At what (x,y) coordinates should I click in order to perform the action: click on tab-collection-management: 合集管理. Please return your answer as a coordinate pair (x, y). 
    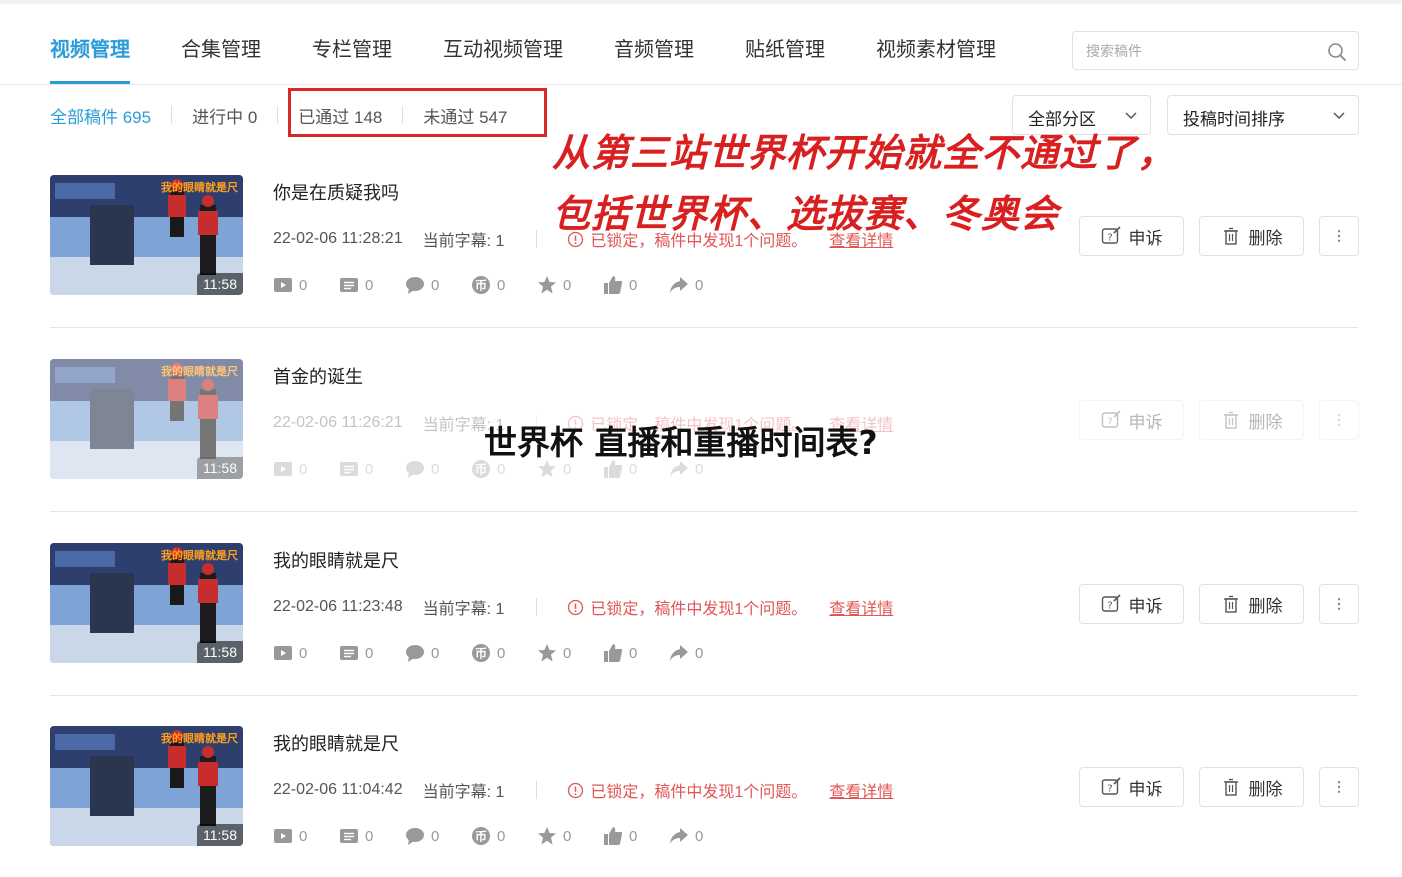
    Looking at the image, I should click on (221, 56).